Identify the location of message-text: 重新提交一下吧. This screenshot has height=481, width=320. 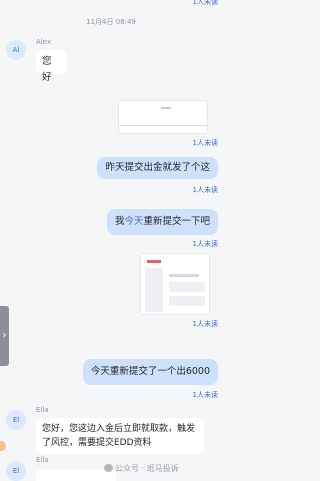
(176, 221).